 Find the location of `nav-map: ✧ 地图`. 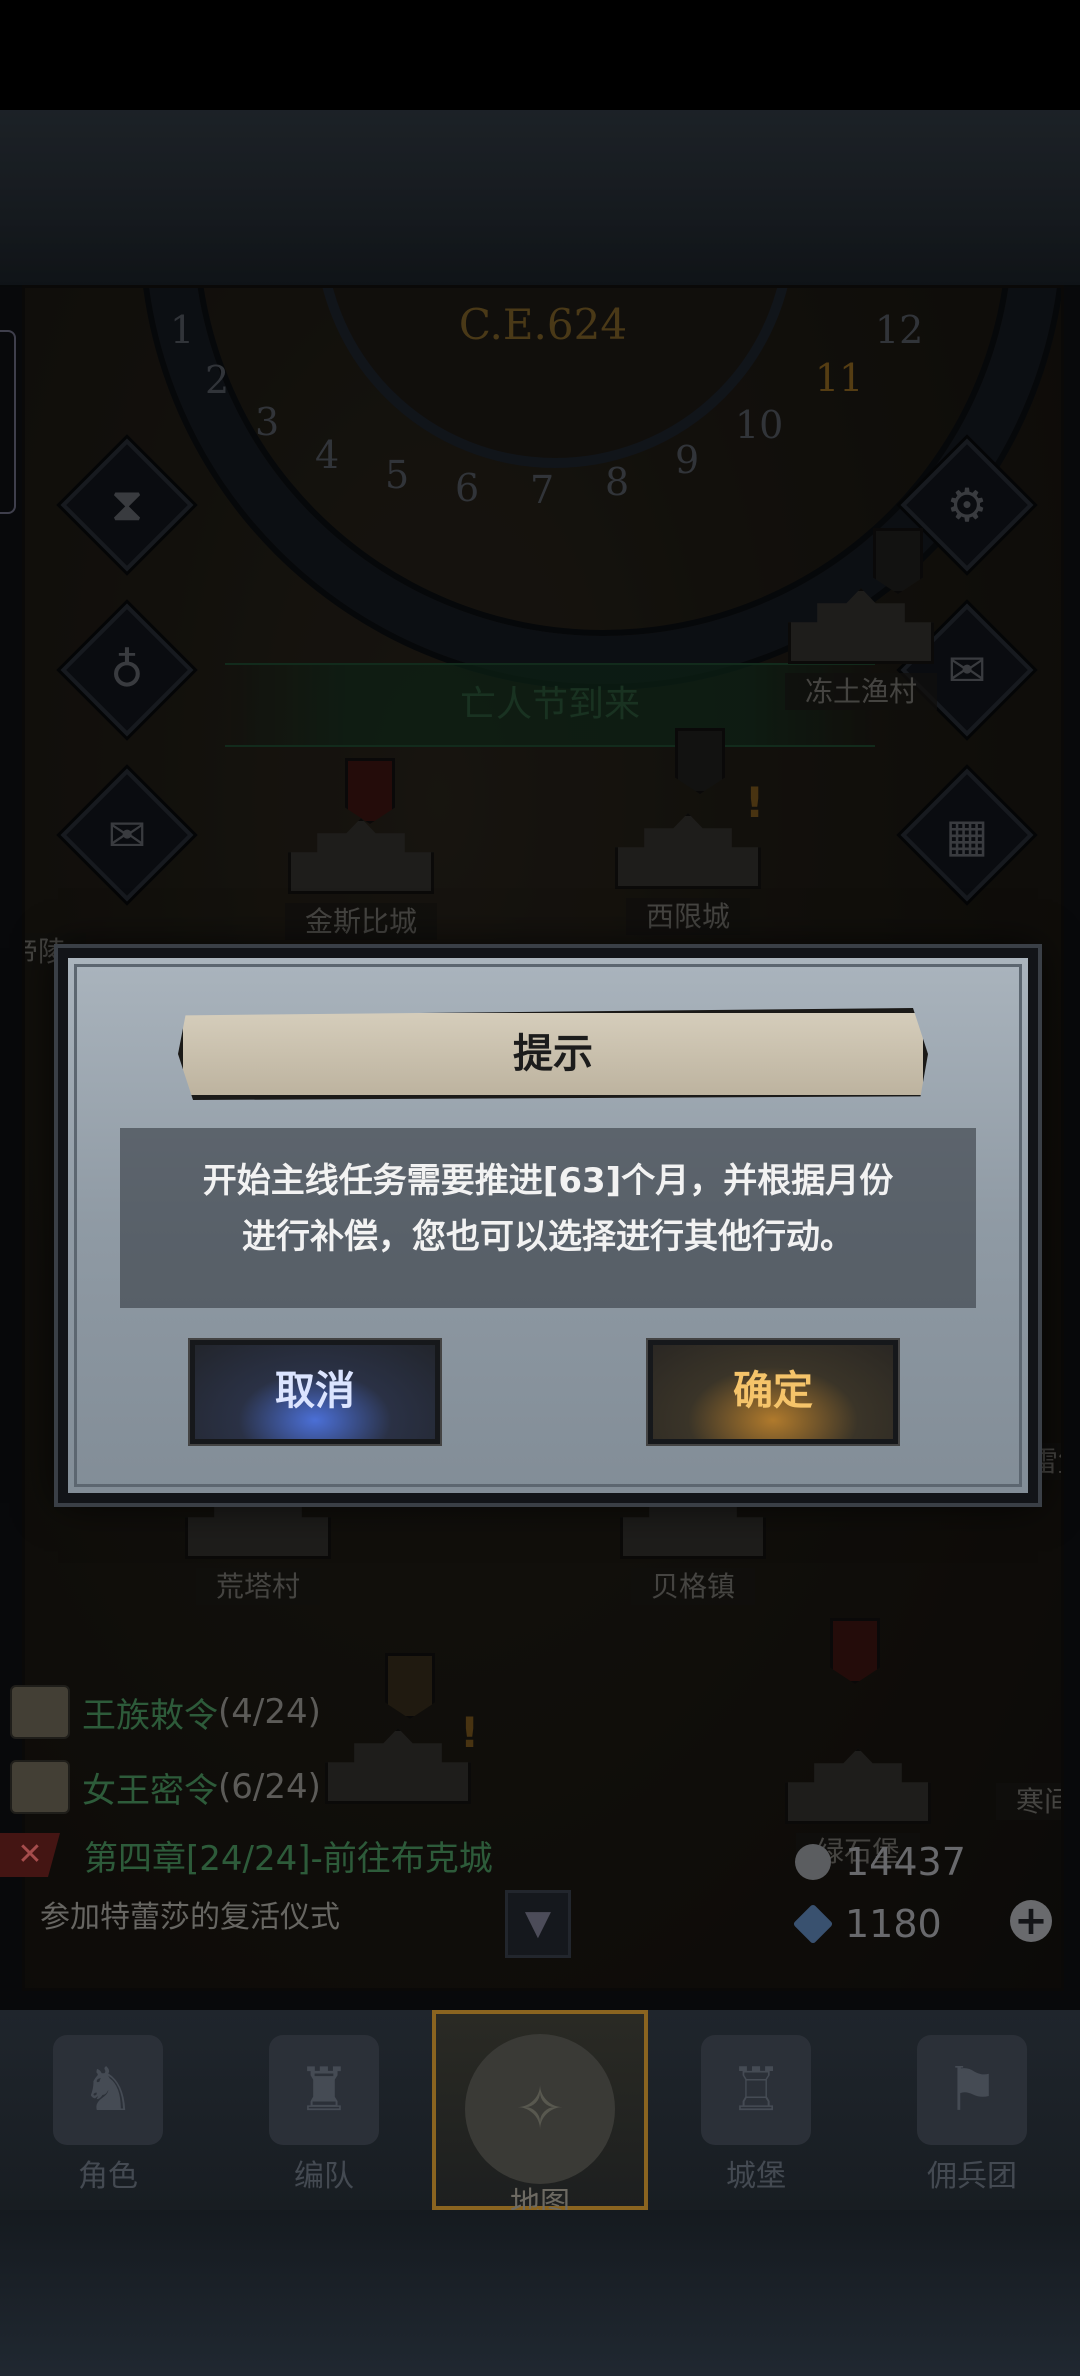

nav-map: ✧ 地图 is located at coordinates (540, 2115).